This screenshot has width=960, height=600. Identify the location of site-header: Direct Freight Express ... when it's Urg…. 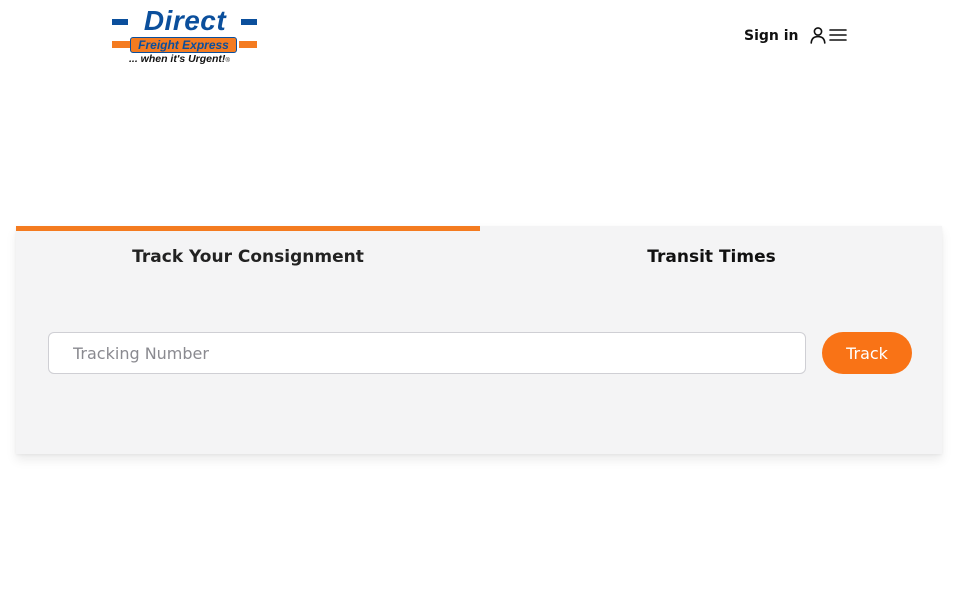
(480, 36).